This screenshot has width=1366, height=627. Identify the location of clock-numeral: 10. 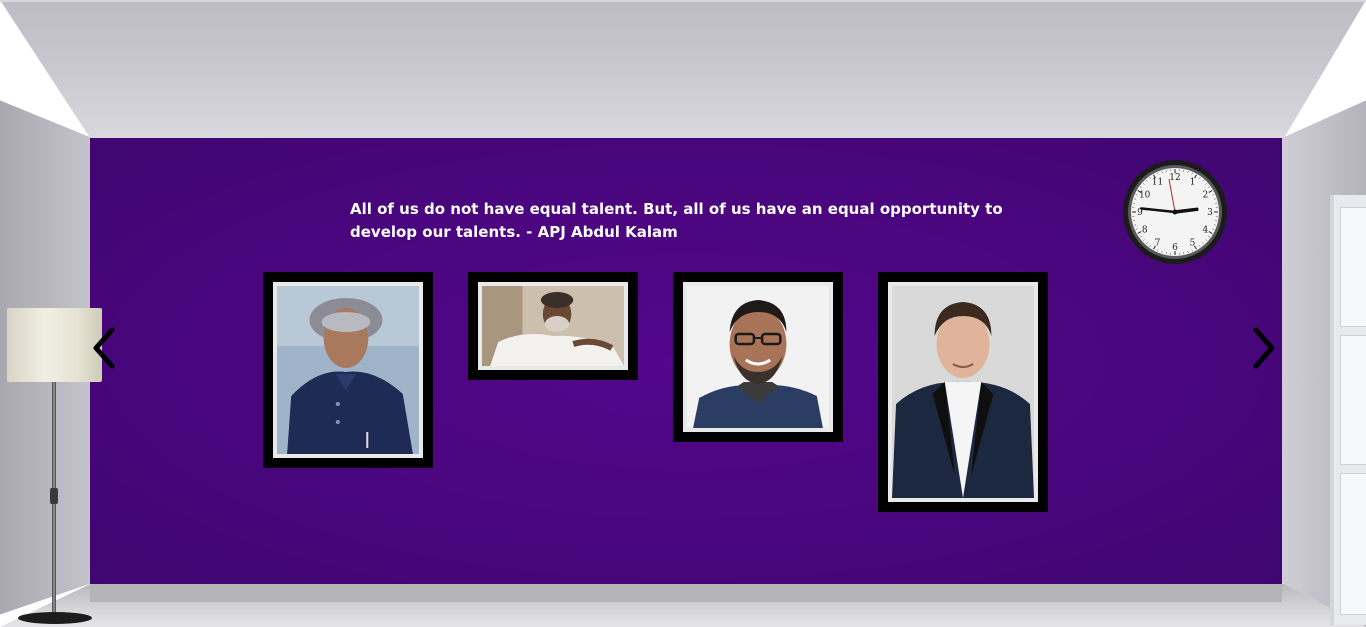
(1145, 196).